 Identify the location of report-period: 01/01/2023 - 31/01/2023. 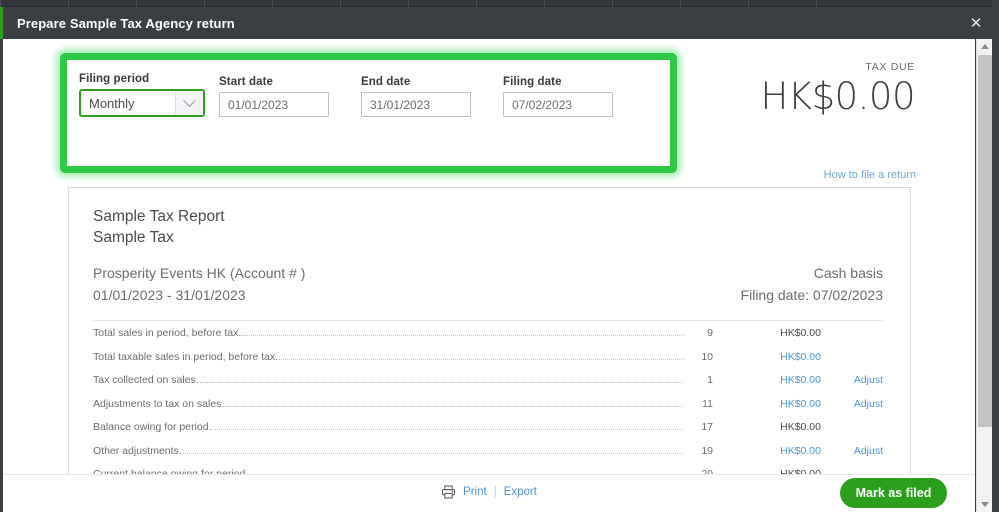
(169, 295).